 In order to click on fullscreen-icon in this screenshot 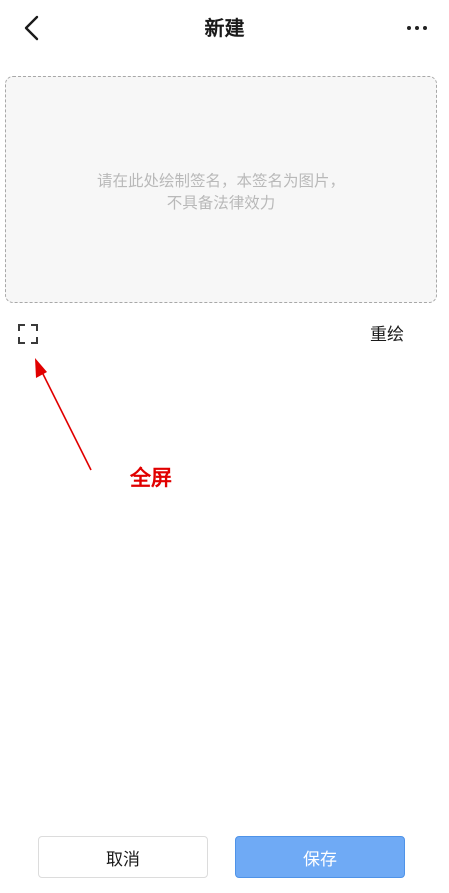, I will do `click(28, 334)`.